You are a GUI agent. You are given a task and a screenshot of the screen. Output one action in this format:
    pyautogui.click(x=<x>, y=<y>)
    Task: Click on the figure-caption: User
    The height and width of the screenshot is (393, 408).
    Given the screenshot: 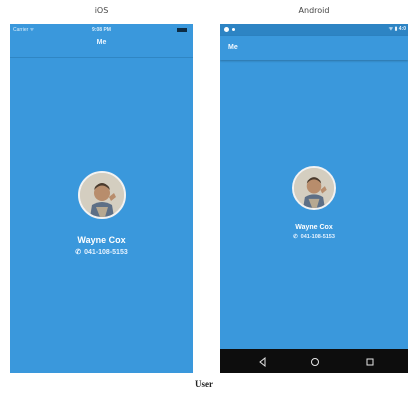 What is the action you would take?
    pyautogui.click(x=204, y=384)
    